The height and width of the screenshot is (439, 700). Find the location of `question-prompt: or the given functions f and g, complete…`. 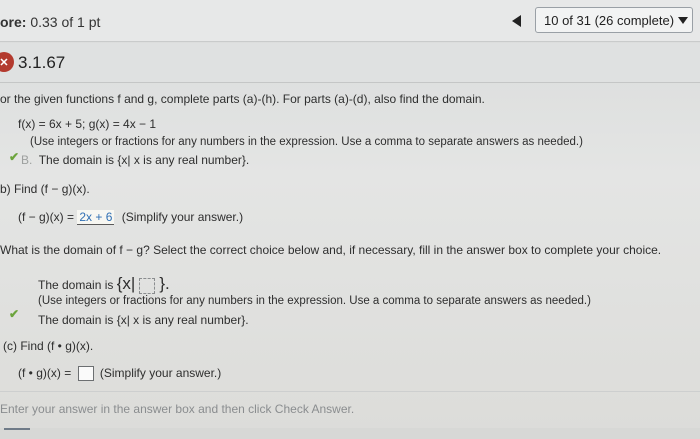

question-prompt: or the given functions f and g, complete… is located at coordinates (242, 99).